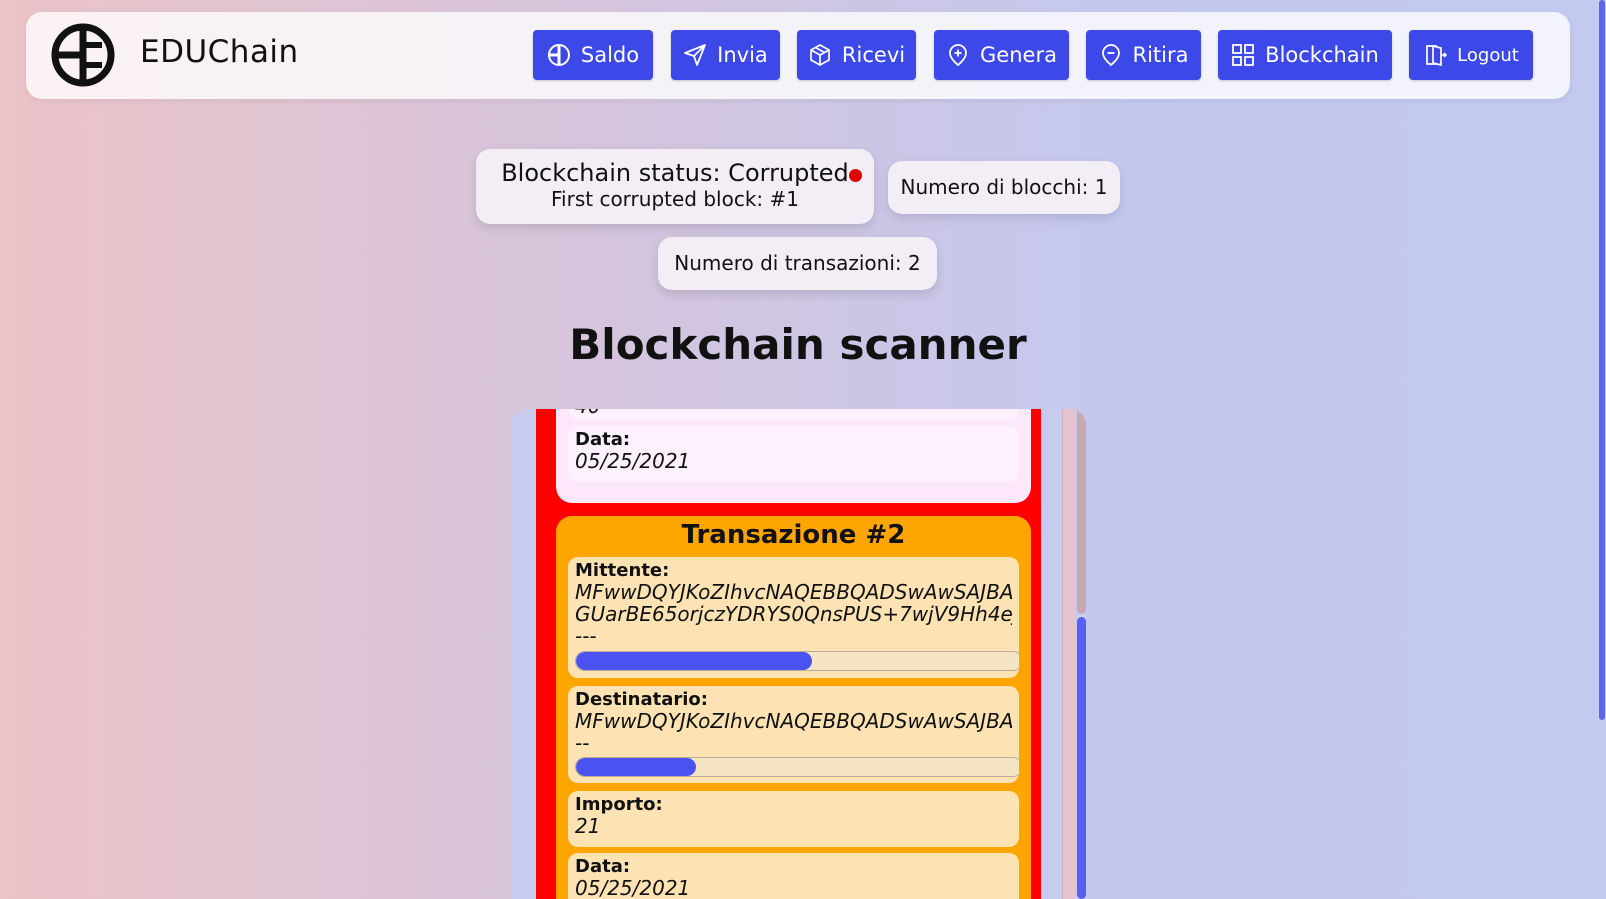 This screenshot has width=1606, height=899. Describe the element at coordinates (694, 661) in the screenshot. I see `tx2-sender-scroll-thumb` at that location.